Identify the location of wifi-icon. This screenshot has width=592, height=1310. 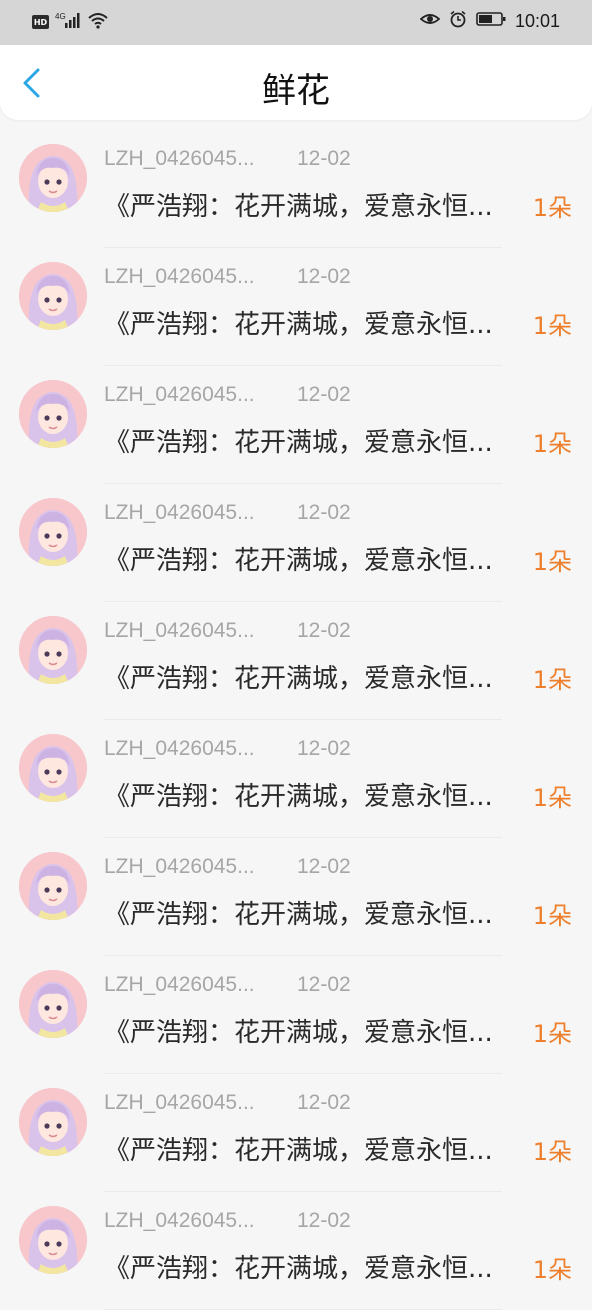
(98, 22).